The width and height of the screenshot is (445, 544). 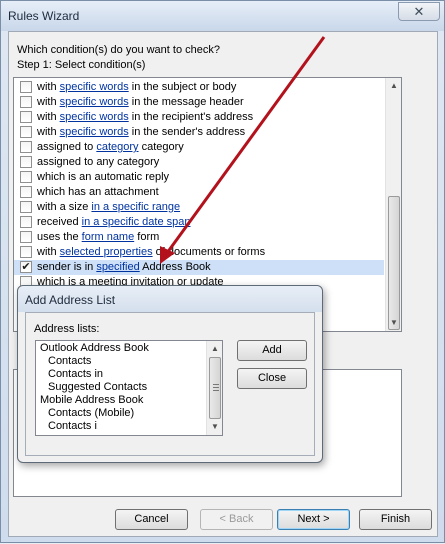 What do you see at coordinates (209, 252) in the screenshot?
I see `condition-text-part: of documents or forms` at bounding box center [209, 252].